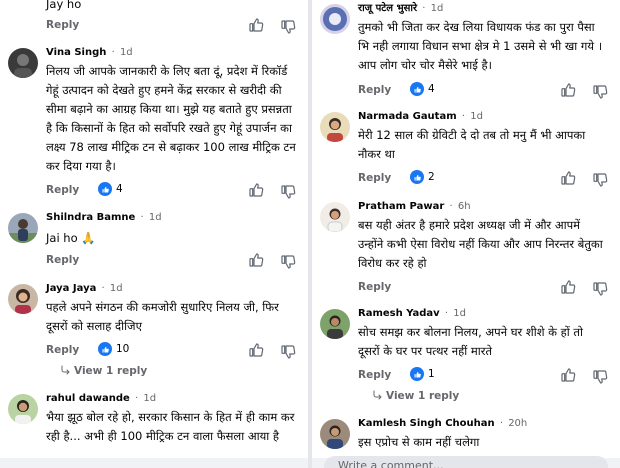 This screenshot has height=468, width=620. I want to click on comment-actions: Reply 10, so click(173, 351).